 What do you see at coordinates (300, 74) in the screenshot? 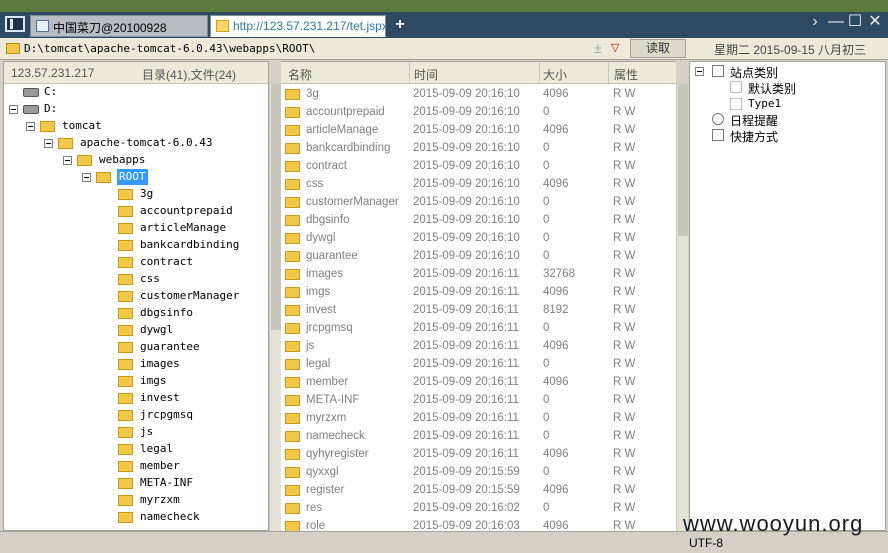
I see `column-name: 名称` at bounding box center [300, 74].